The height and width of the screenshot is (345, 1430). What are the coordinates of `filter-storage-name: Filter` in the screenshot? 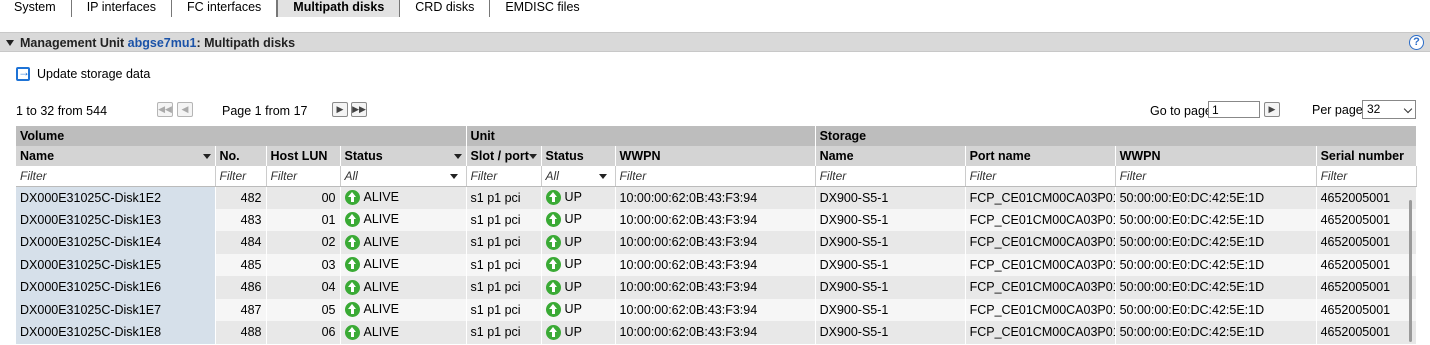 It's located at (890, 176).